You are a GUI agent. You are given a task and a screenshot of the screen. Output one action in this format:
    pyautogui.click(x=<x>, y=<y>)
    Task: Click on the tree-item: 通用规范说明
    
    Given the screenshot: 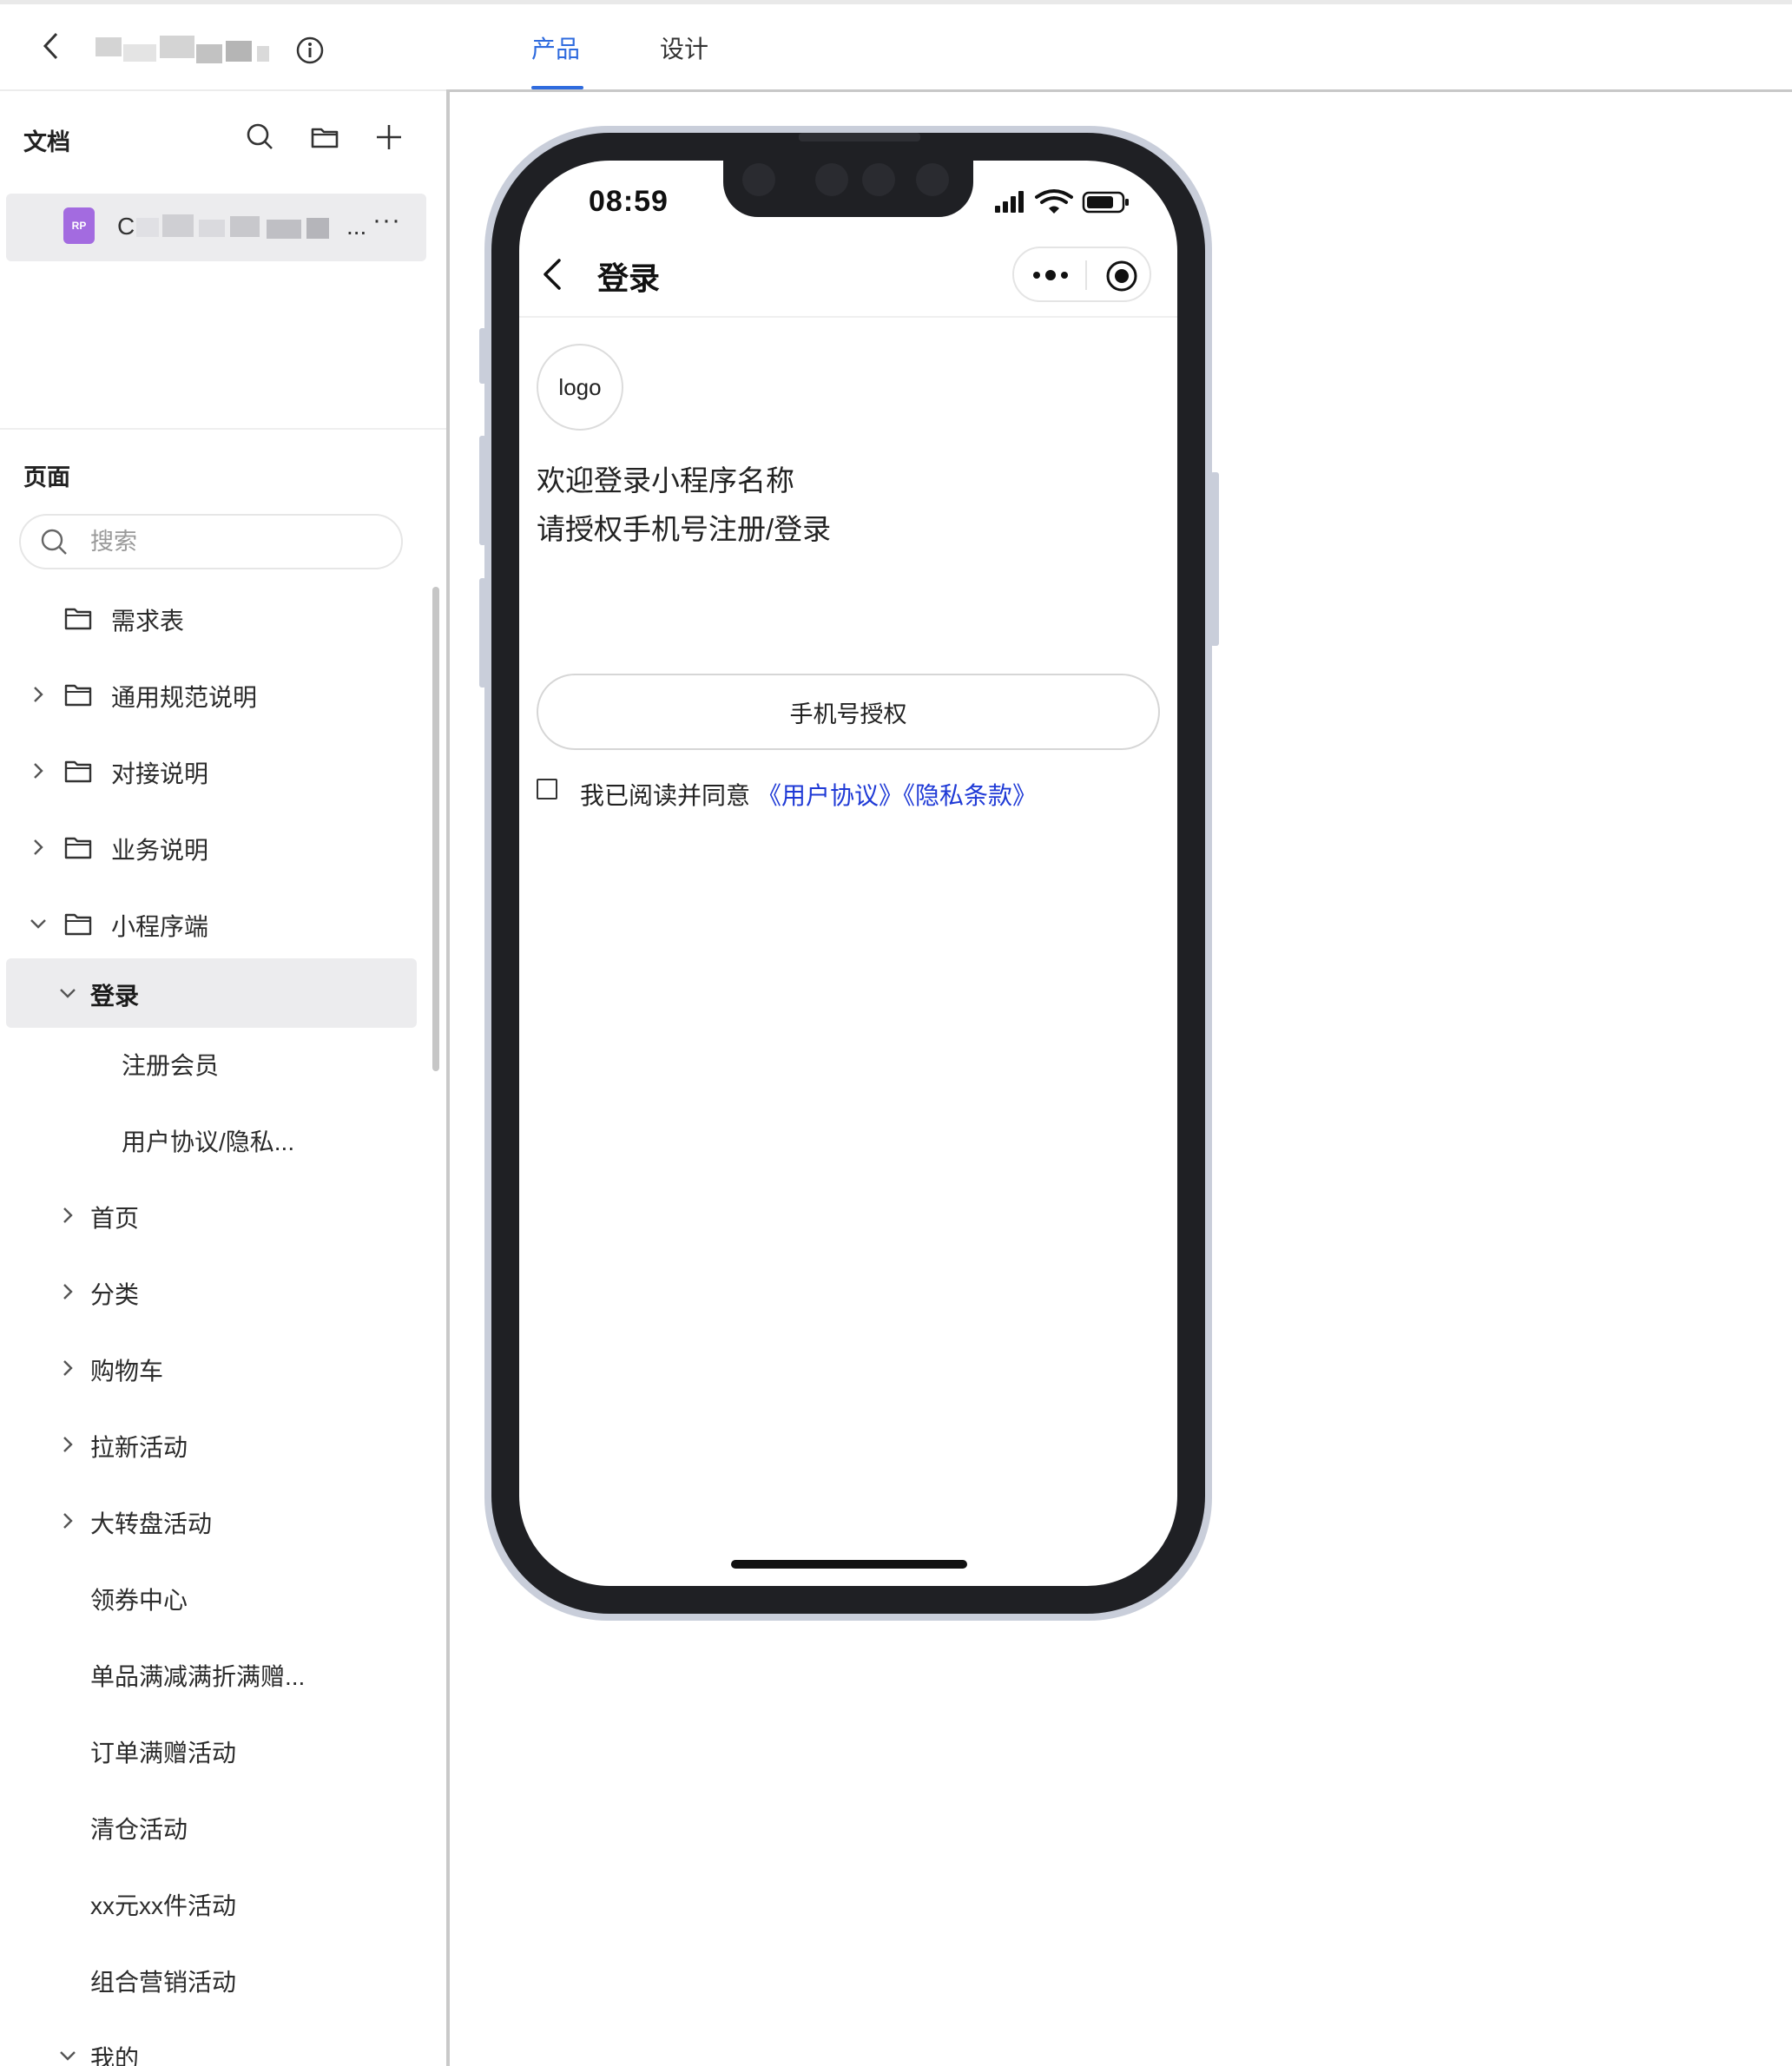 What is the action you would take?
    pyautogui.click(x=212, y=695)
    